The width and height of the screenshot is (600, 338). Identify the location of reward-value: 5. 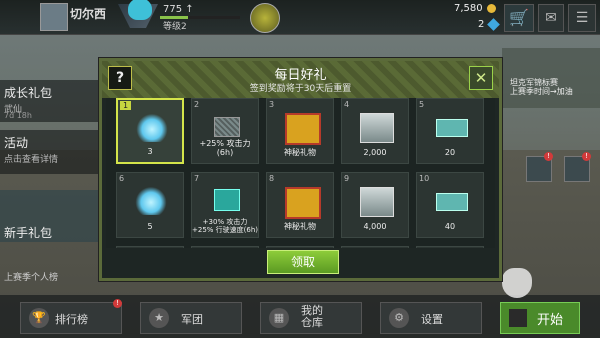
(150, 226).